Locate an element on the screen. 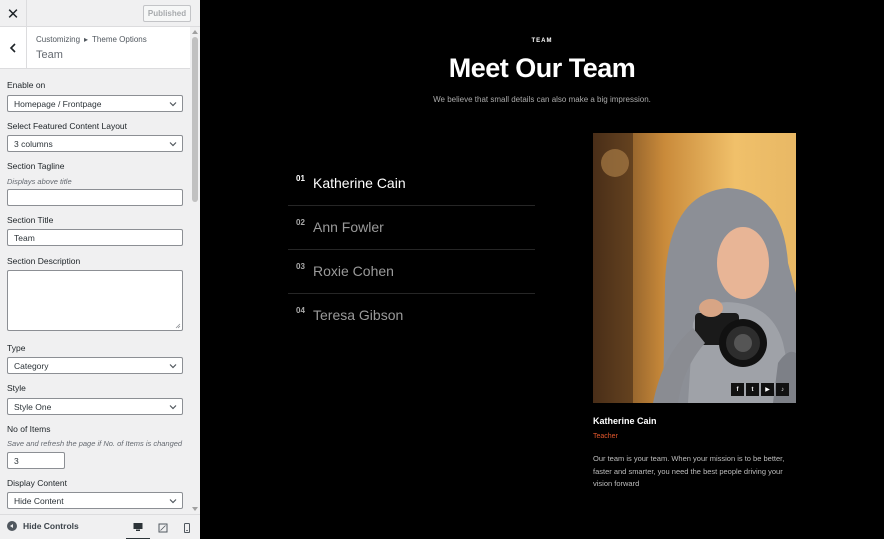 This screenshot has height=539, width=884. member-name: Roxie Cohen is located at coordinates (353, 271).